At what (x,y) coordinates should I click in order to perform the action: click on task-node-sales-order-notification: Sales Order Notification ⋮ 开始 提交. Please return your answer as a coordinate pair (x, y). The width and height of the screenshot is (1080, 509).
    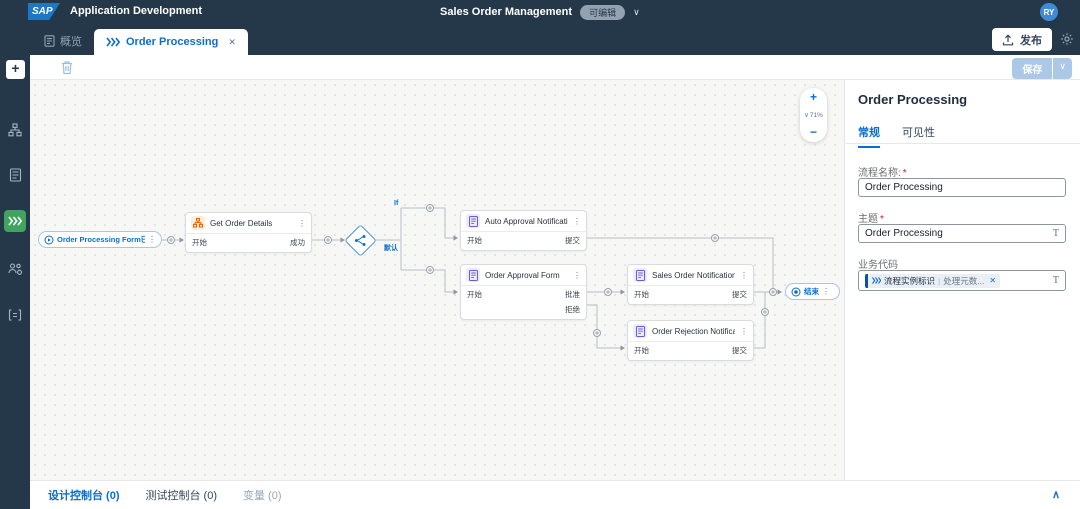
    Looking at the image, I should click on (690, 284).